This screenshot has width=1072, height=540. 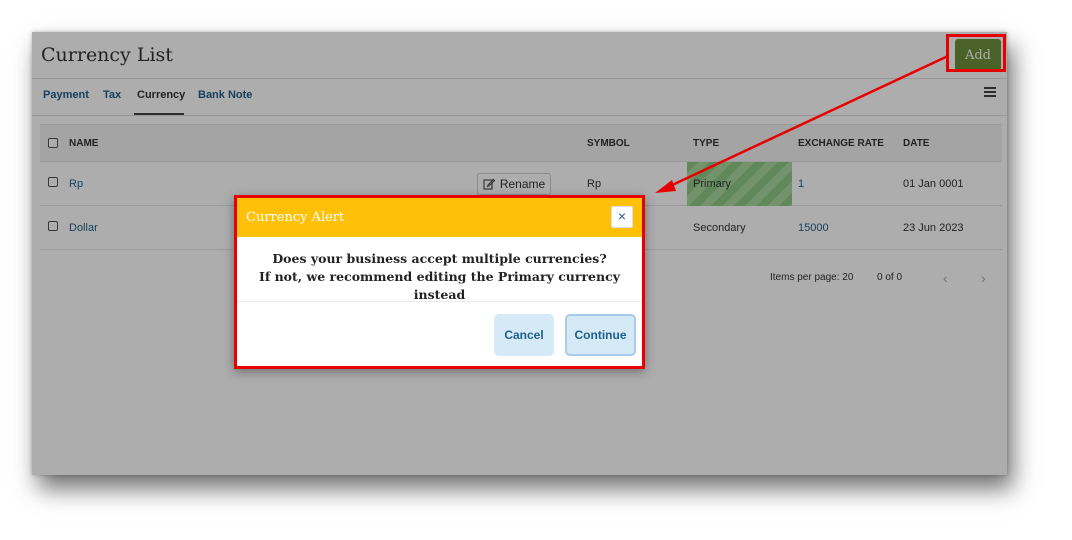 What do you see at coordinates (439, 301) in the screenshot?
I see `dialog-divider` at bounding box center [439, 301].